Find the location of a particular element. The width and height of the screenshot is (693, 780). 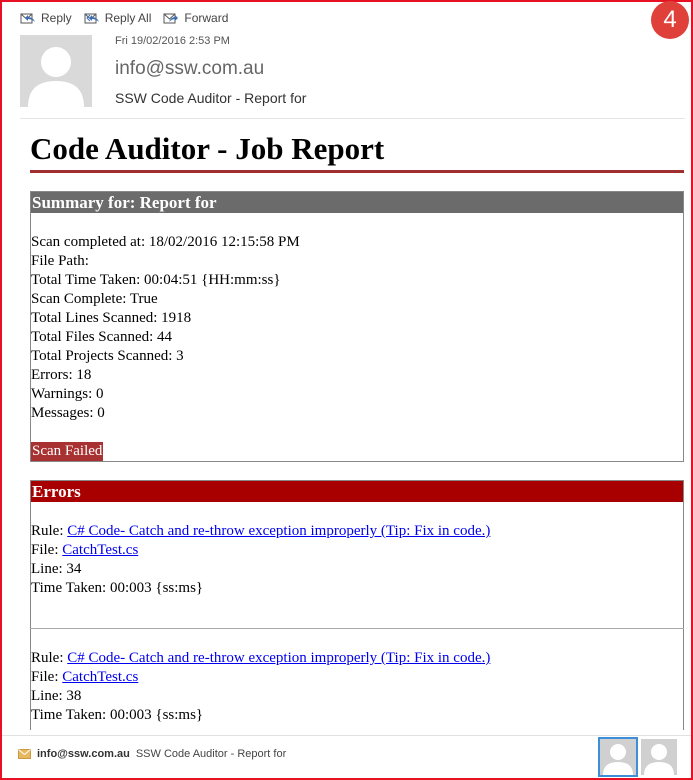

contact-avatar is located at coordinates (659, 757).